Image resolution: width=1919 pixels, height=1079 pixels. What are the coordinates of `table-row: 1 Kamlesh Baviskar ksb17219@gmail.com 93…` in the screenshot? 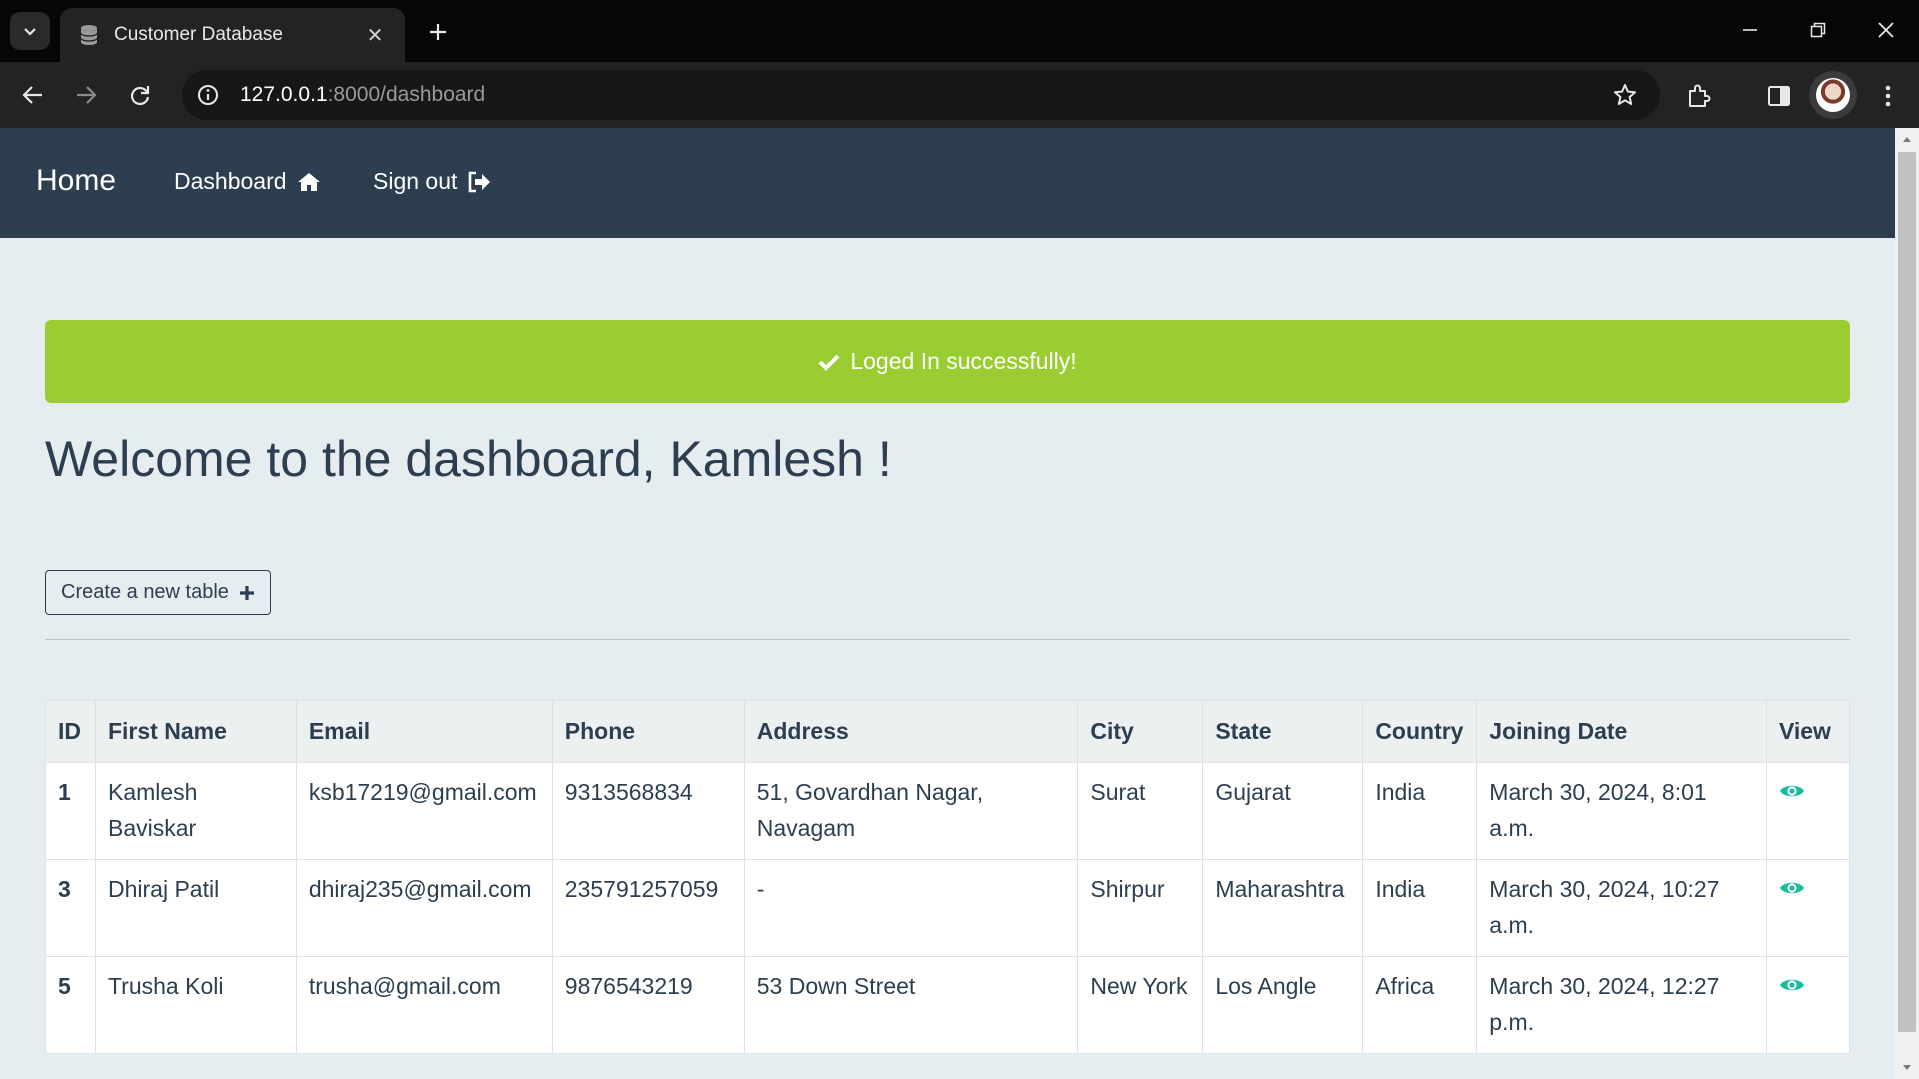 It's located at (948, 811).